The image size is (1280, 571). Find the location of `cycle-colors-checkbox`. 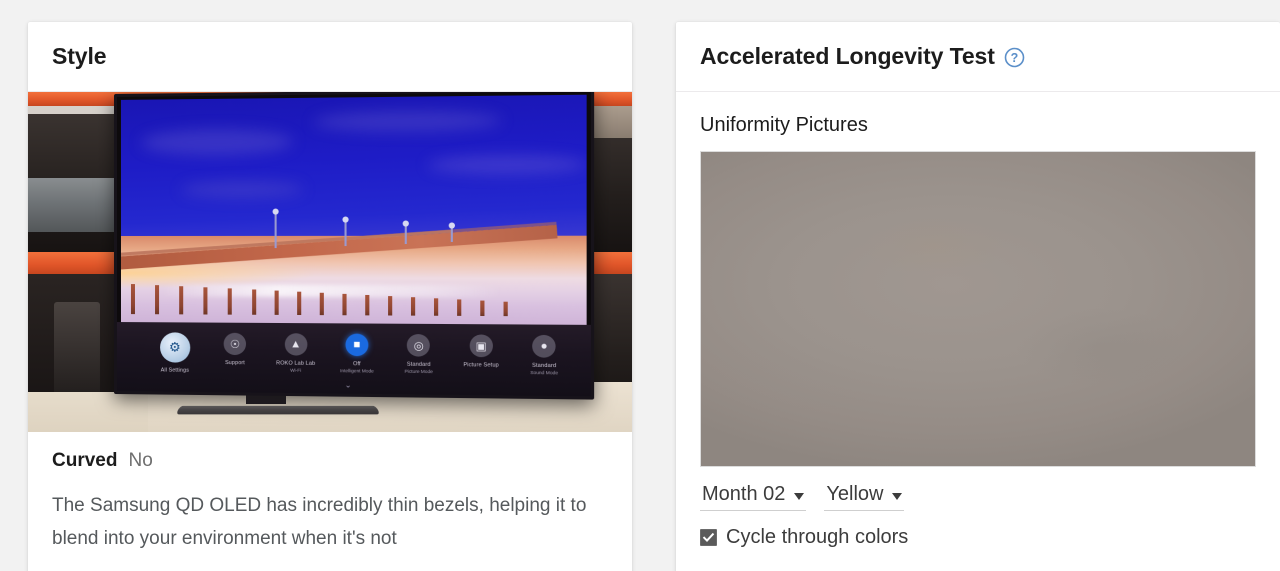

cycle-colors-checkbox is located at coordinates (708, 537).